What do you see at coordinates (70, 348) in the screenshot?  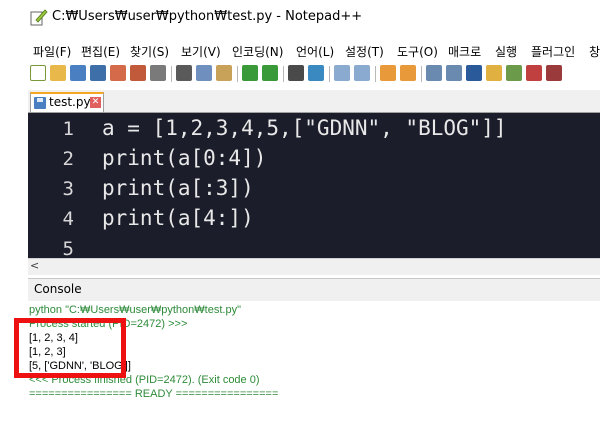 I see `red-highlight-box` at bounding box center [70, 348].